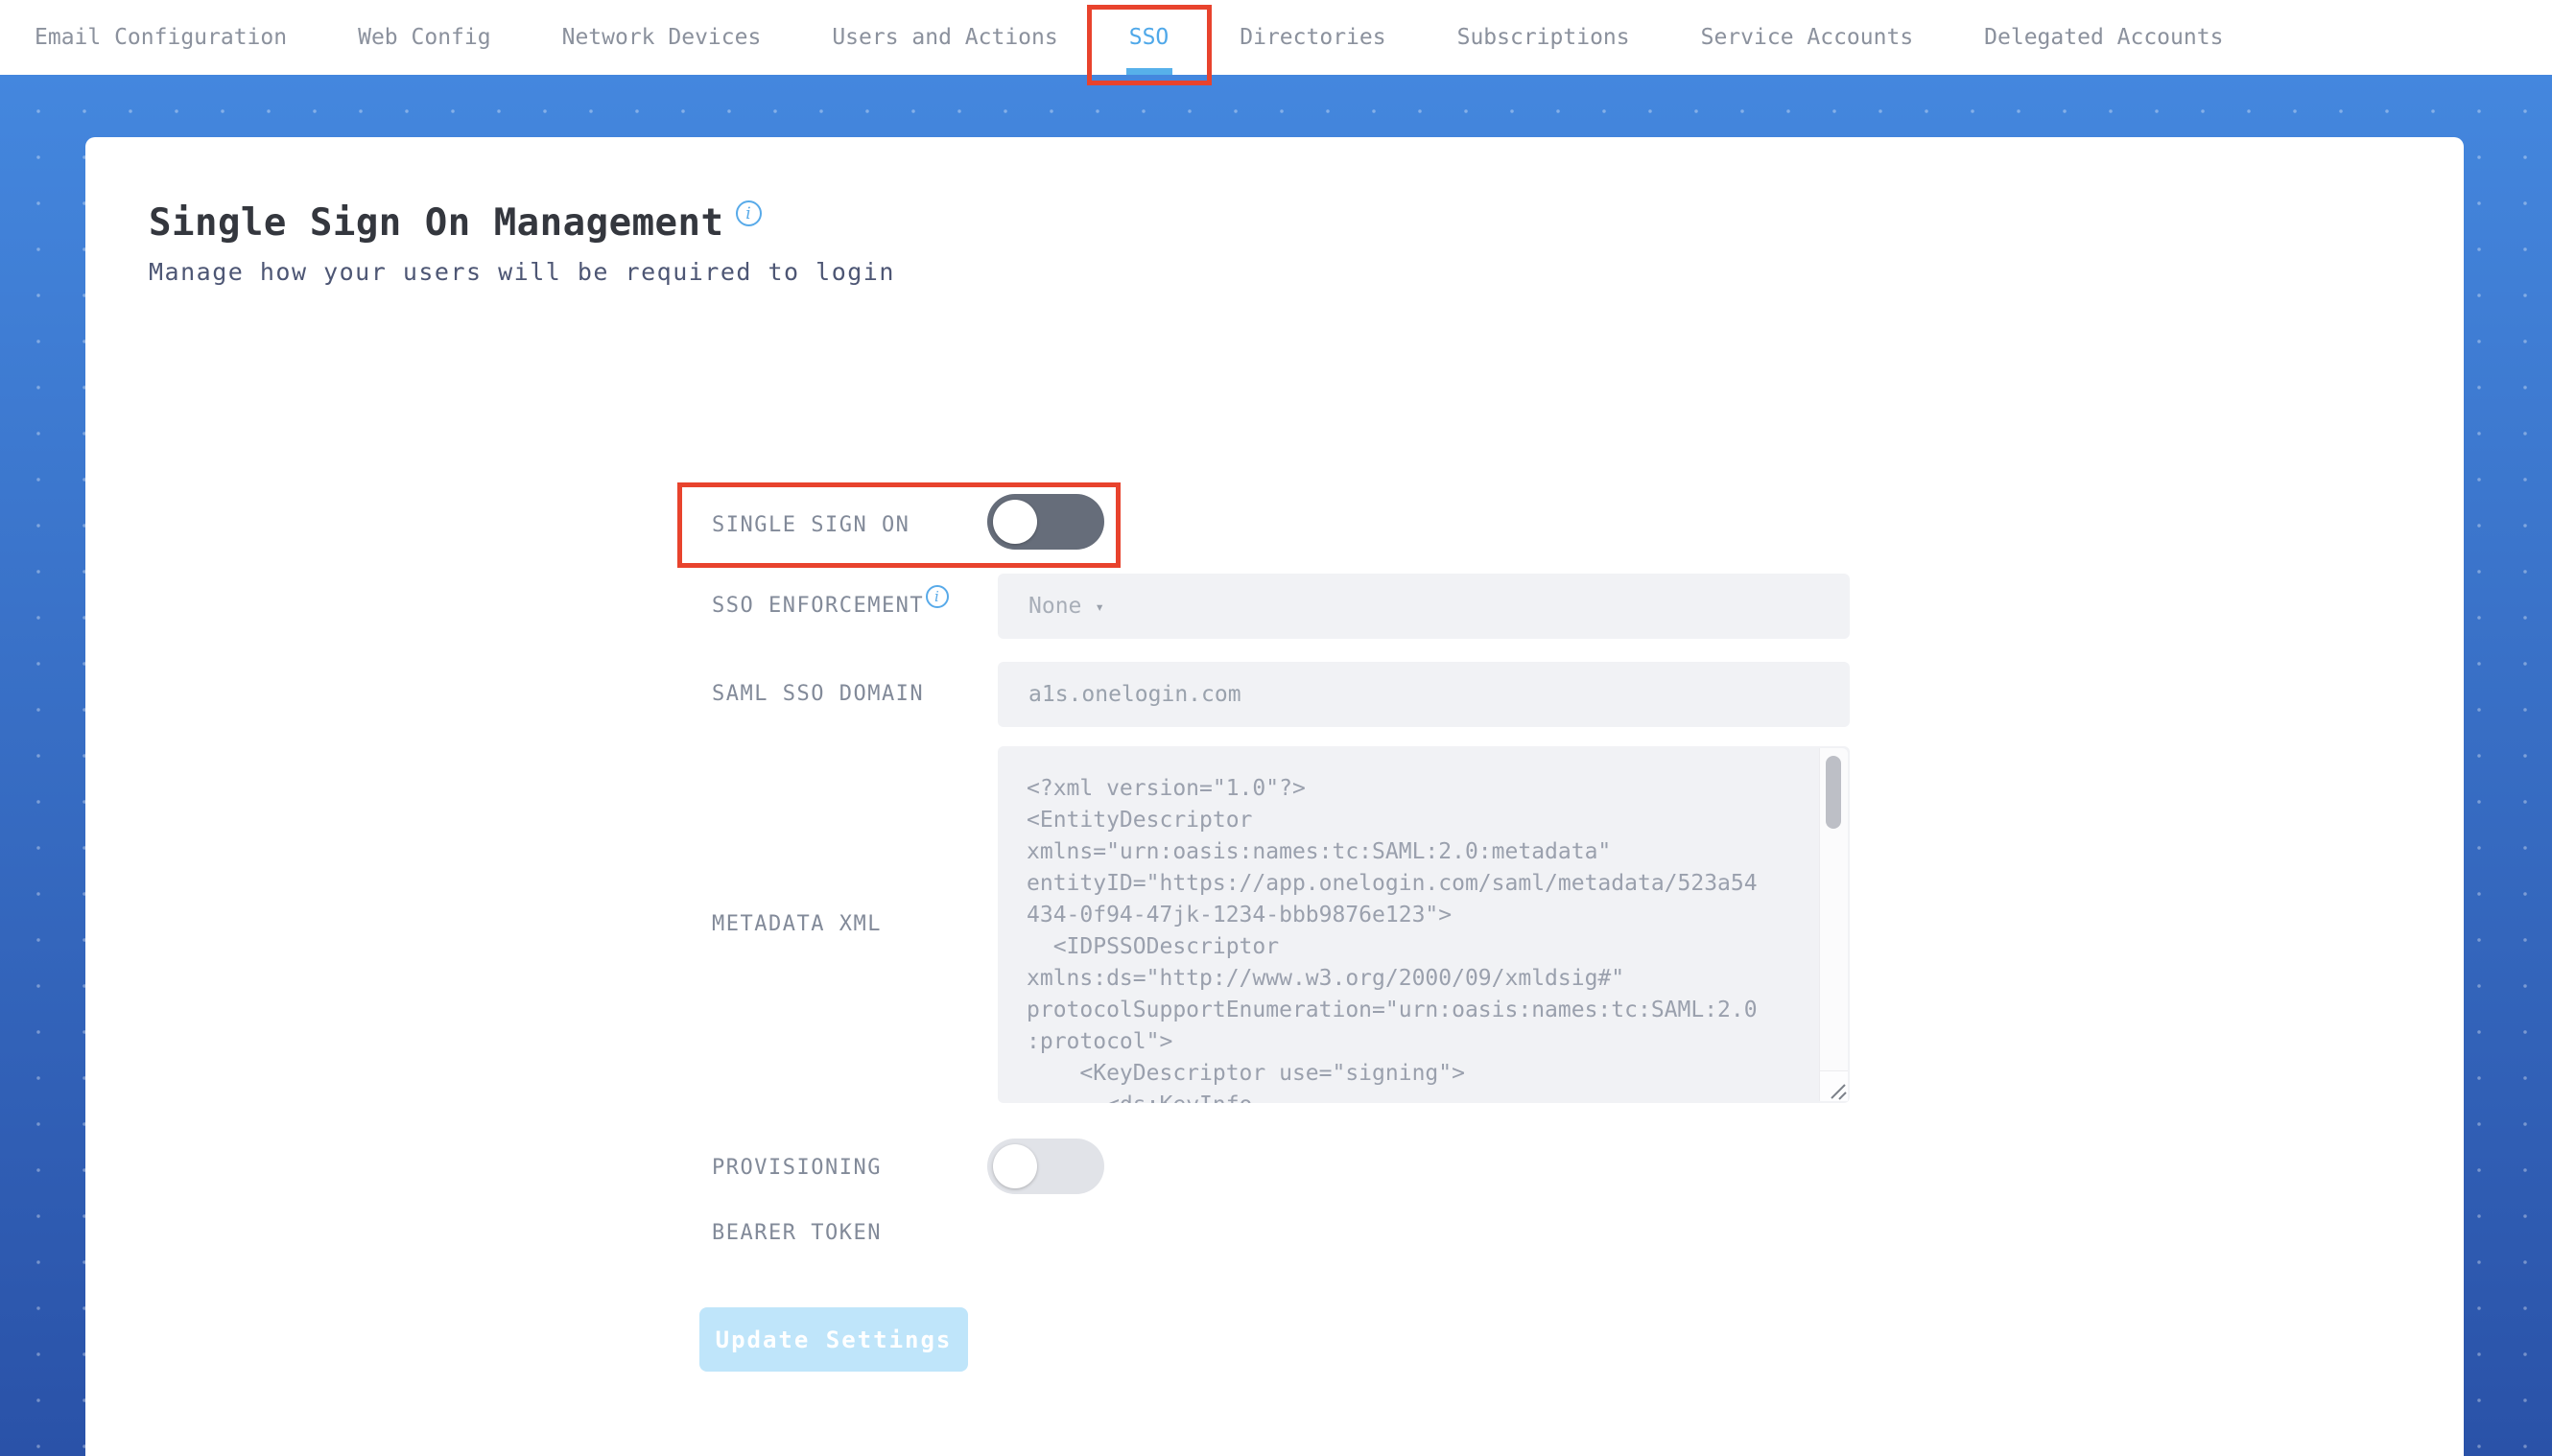  Describe the element at coordinates (833, 1340) in the screenshot. I see `update-settings-button: Update Settings` at that location.